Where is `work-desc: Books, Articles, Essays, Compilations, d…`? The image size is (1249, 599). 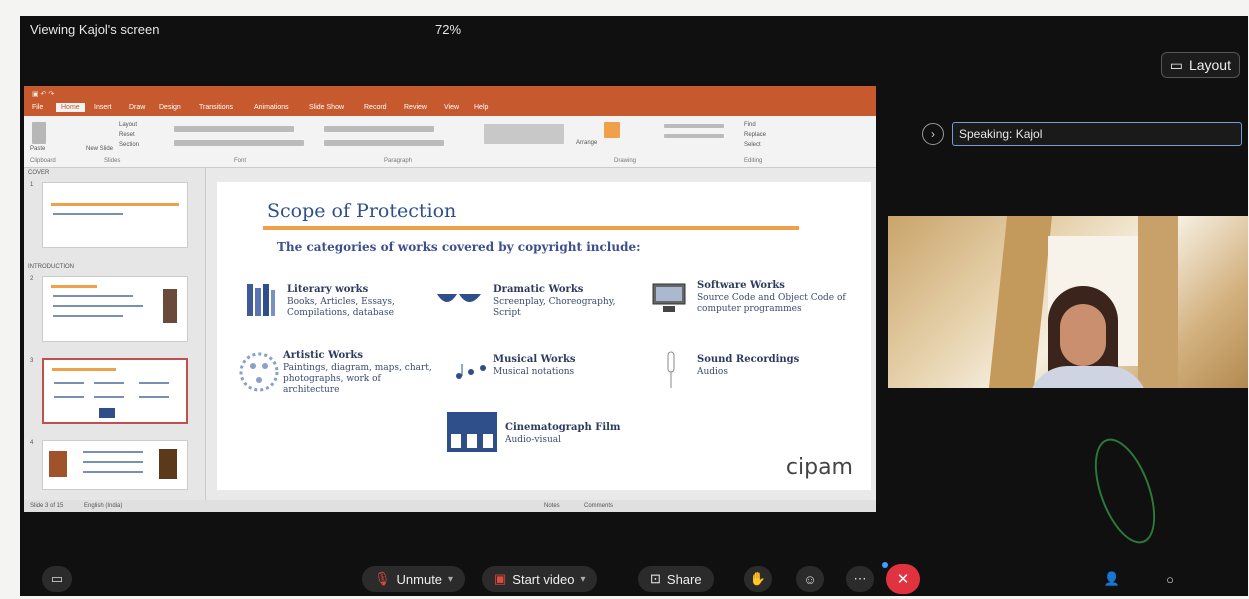 work-desc: Books, Articles, Essays, Compilations, d… is located at coordinates (341, 307).